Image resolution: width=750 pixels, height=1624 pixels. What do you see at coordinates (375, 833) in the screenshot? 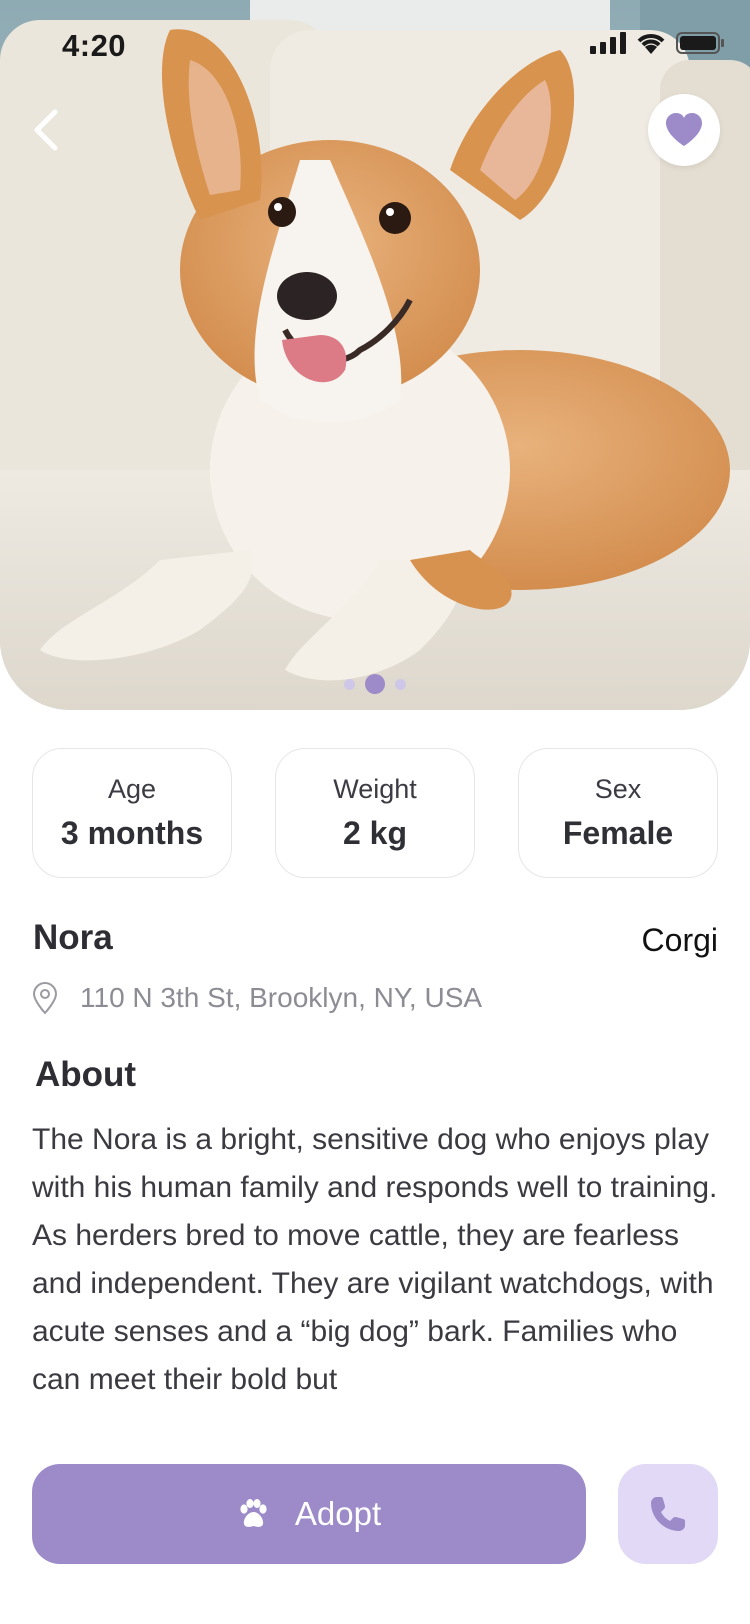
I see `stat-value: 2 kg` at bounding box center [375, 833].